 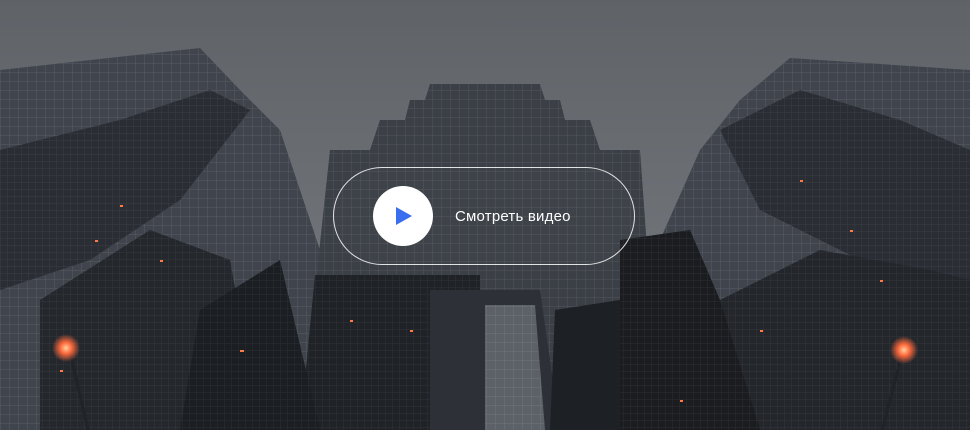 I want to click on play-button, so click(x=403, y=216).